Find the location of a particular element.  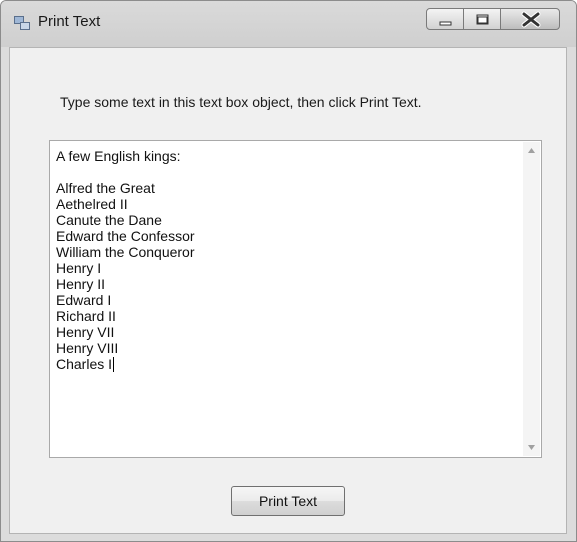

textbox-line: Alfred the Great is located at coordinates (105, 188).